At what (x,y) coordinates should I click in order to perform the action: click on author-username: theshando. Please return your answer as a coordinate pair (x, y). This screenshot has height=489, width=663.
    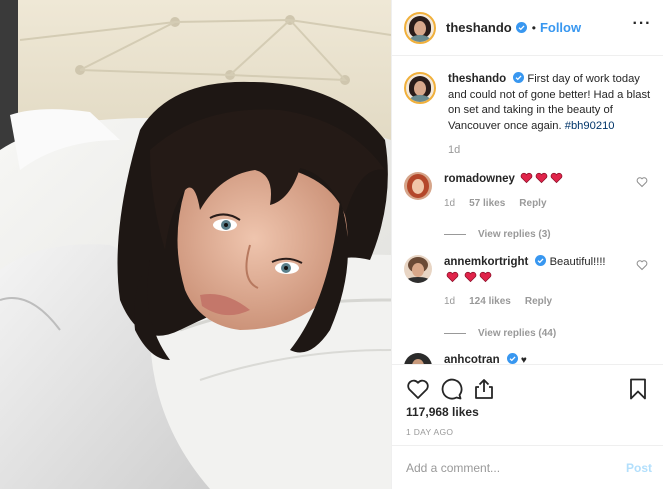
    Looking at the image, I should click on (479, 27).